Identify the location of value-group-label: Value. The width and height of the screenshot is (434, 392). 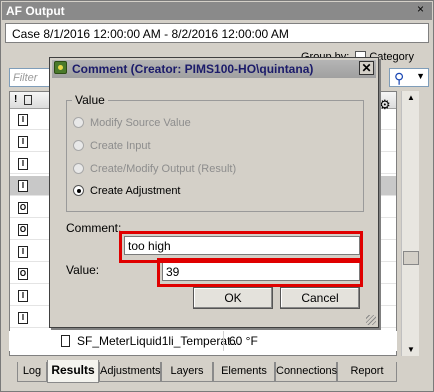
(90, 100).